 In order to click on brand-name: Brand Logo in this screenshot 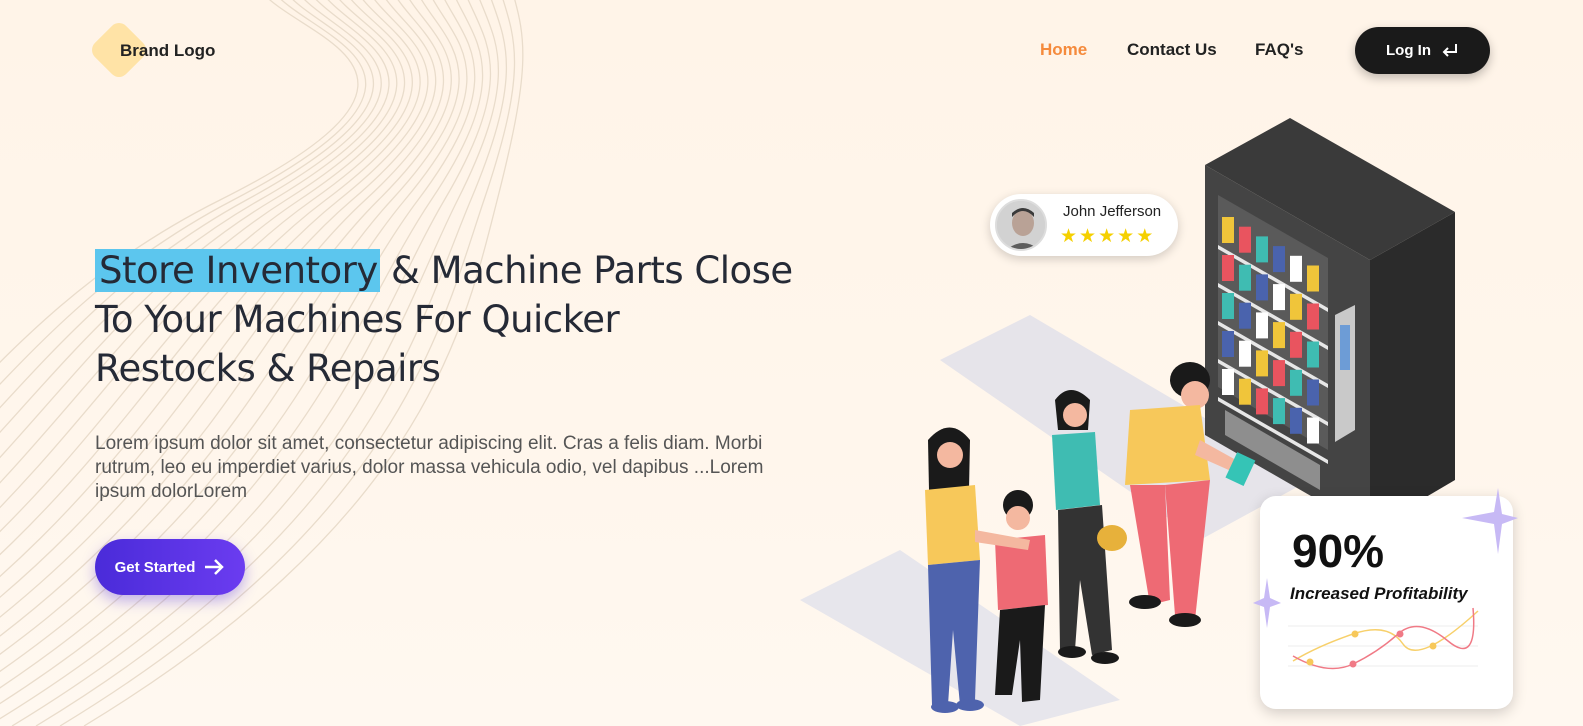, I will do `click(168, 50)`.